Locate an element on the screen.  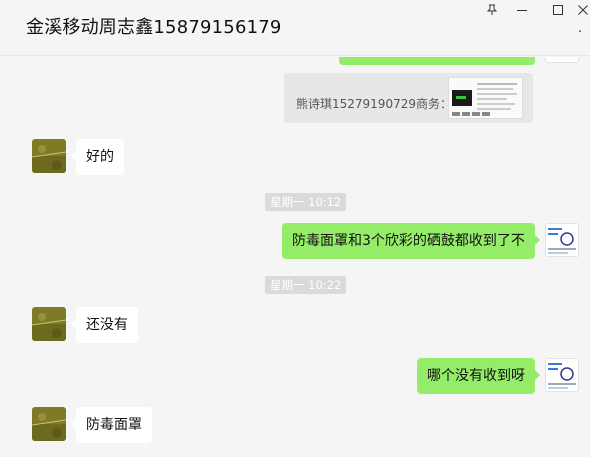
close-icon is located at coordinates (580, 10).